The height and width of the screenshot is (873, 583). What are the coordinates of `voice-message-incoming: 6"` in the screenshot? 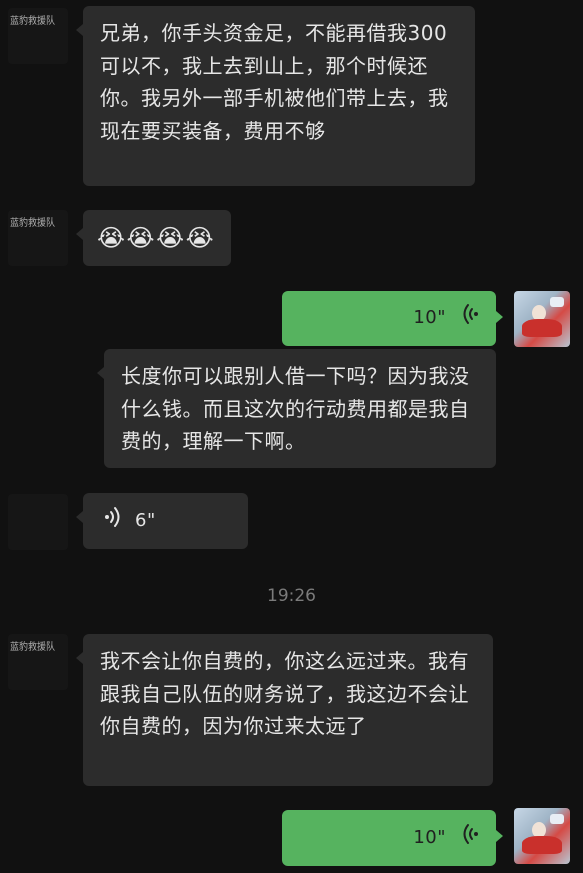 It's located at (162, 521).